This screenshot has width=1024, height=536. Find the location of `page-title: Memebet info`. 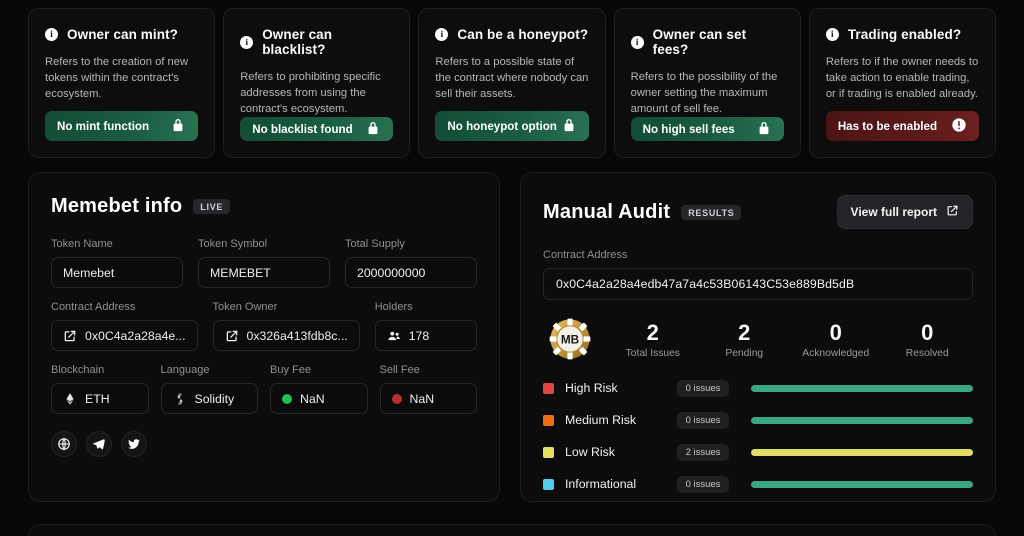

page-title: Memebet info is located at coordinates (117, 206).